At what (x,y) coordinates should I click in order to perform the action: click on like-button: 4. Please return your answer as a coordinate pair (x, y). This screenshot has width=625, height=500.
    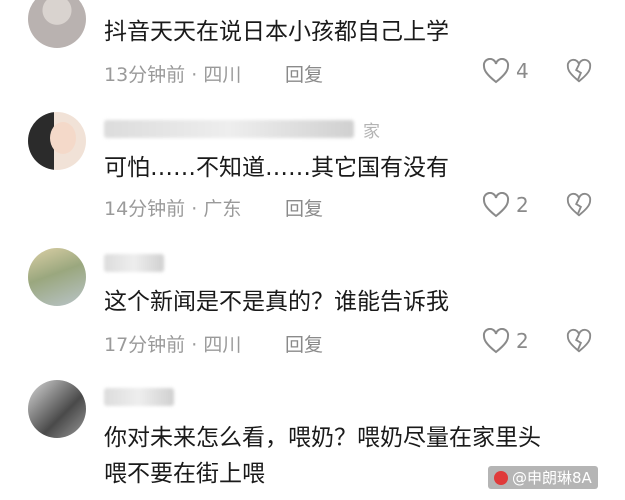
    Looking at the image, I should click on (505, 71).